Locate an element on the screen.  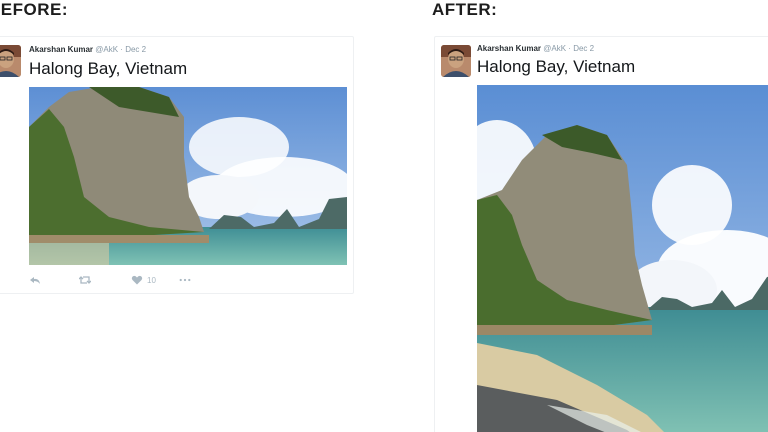
more-button is located at coordinates (185, 280).